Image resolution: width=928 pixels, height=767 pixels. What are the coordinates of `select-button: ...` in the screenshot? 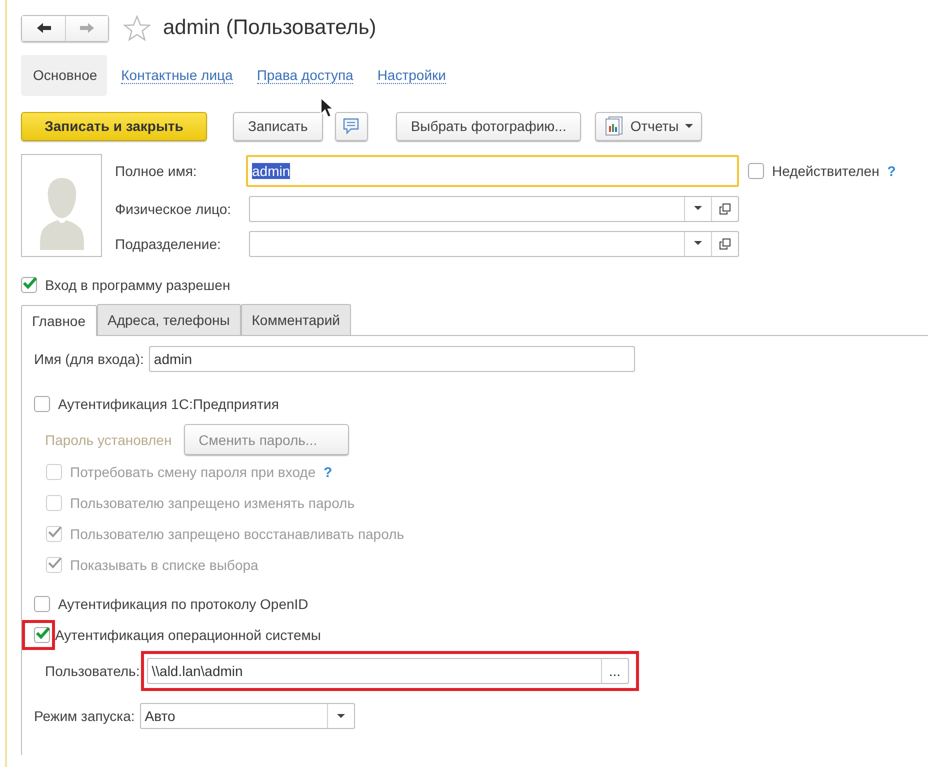 It's located at (614, 671).